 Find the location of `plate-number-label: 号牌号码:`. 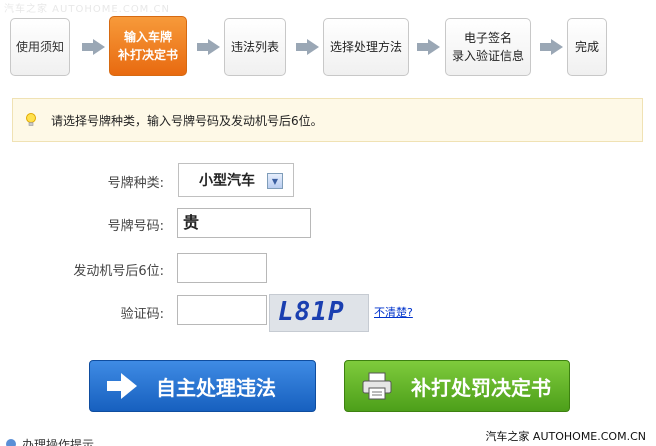

plate-number-label: 号牌号码: is located at coordinates (135, 226).